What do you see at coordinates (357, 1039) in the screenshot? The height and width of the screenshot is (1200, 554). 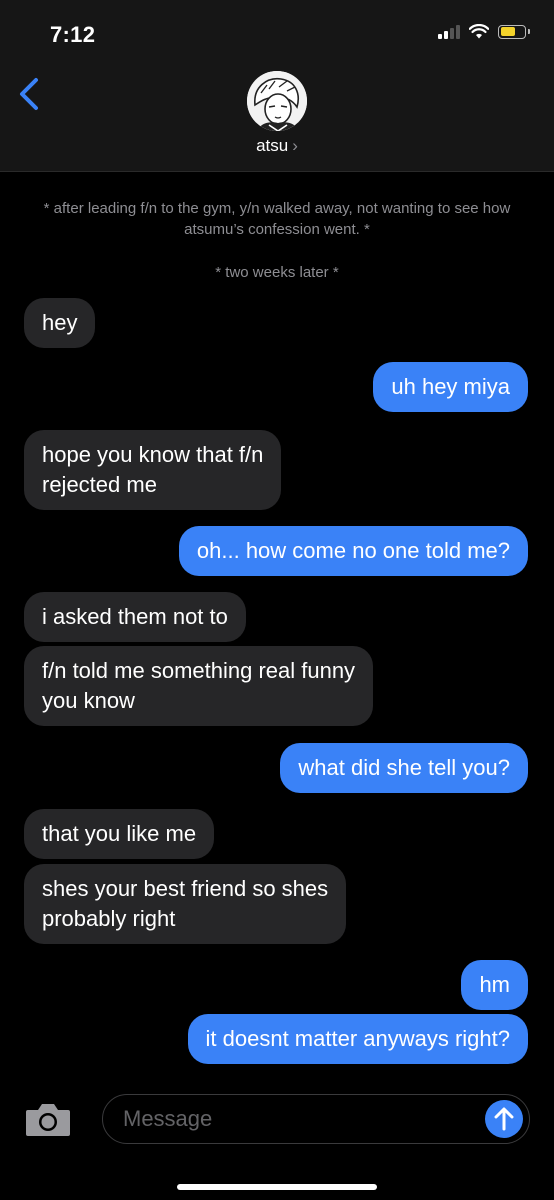 I see `outgoing-message: it doesnt matter anyways right?` at bounding box center [357, 1039].